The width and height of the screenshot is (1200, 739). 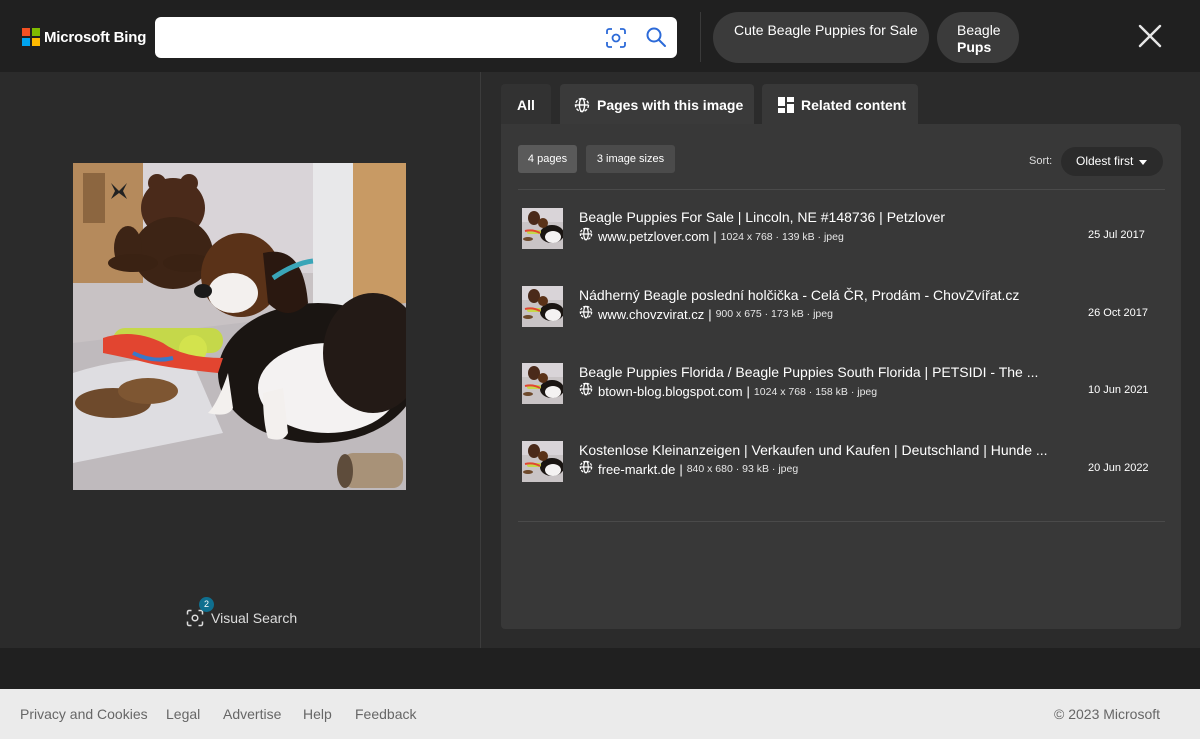 I want to click on chip-label: Cute Beagle Puppies for Sale, so click(x=826, y=30).